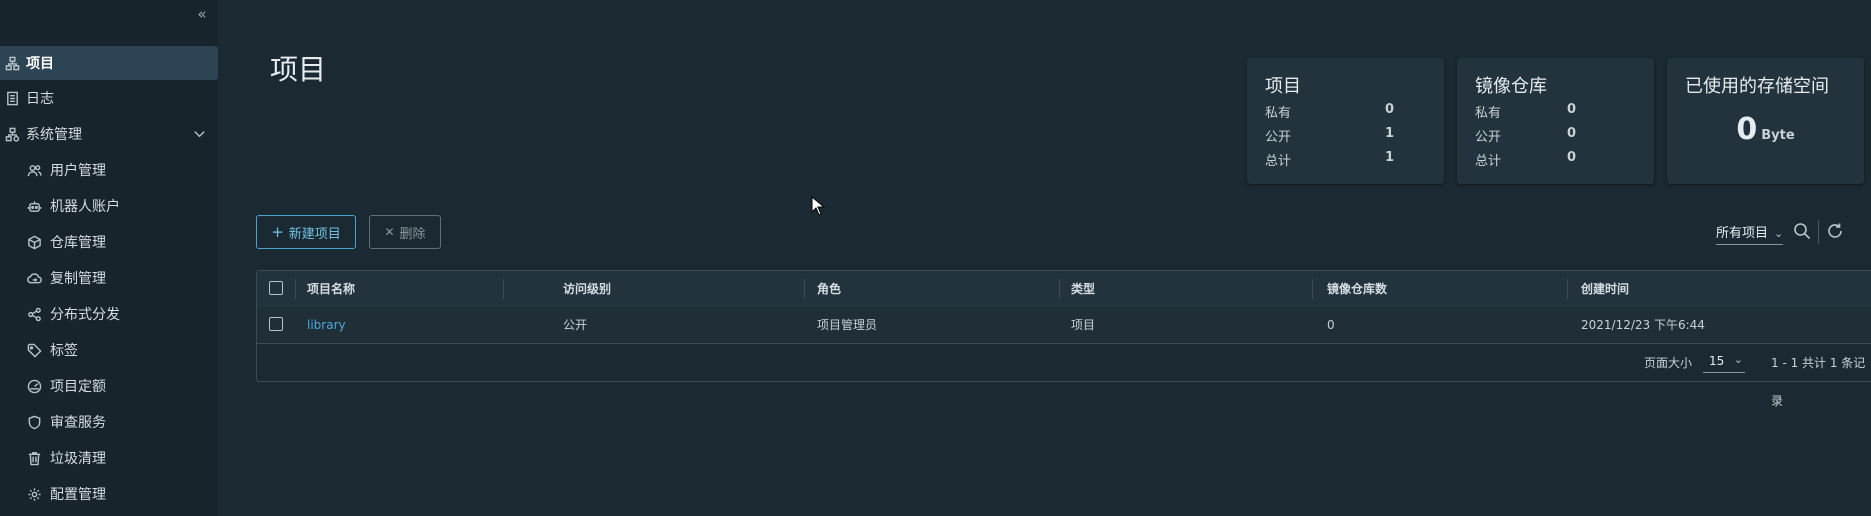 The image size is (1871, 516). I want to click on table-row: library 公开 项目管理员 项目 0 2021/12/23 下午6:44, so click(1064, 325).